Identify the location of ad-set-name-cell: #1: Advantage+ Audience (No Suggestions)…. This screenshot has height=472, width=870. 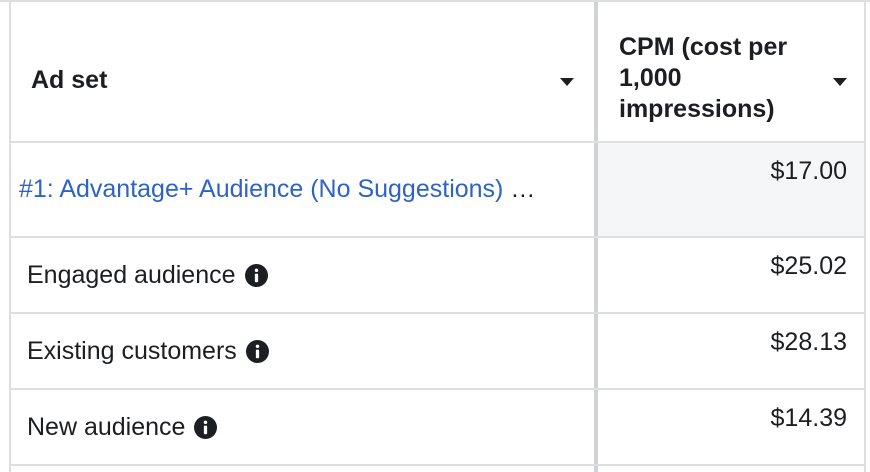
(302, 189).